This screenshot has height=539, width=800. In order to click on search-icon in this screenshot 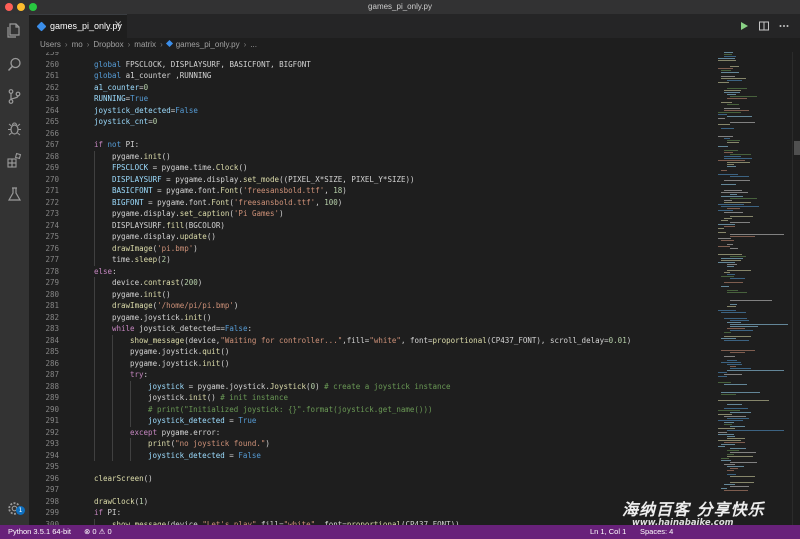, I will do `click(14, 64)`.